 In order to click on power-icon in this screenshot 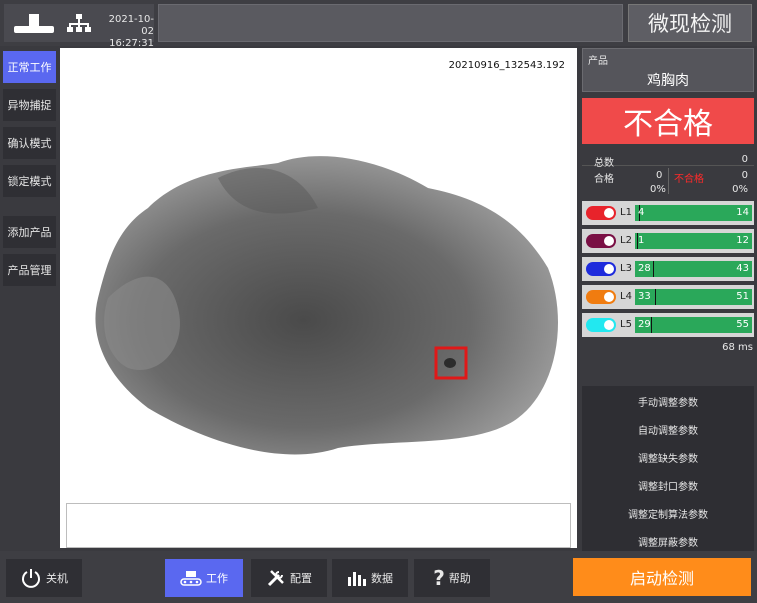, I will do `click(31, 578)`.